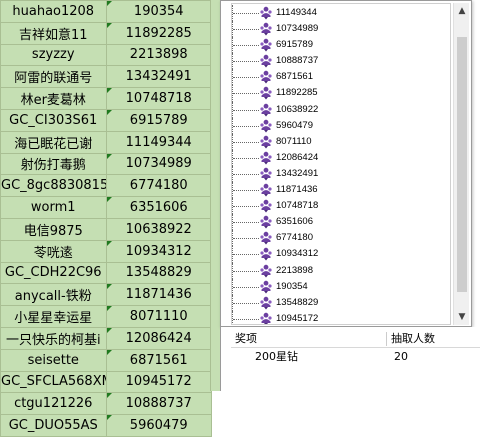  I want to click on tree-item: 10934312, so click(334, 254).